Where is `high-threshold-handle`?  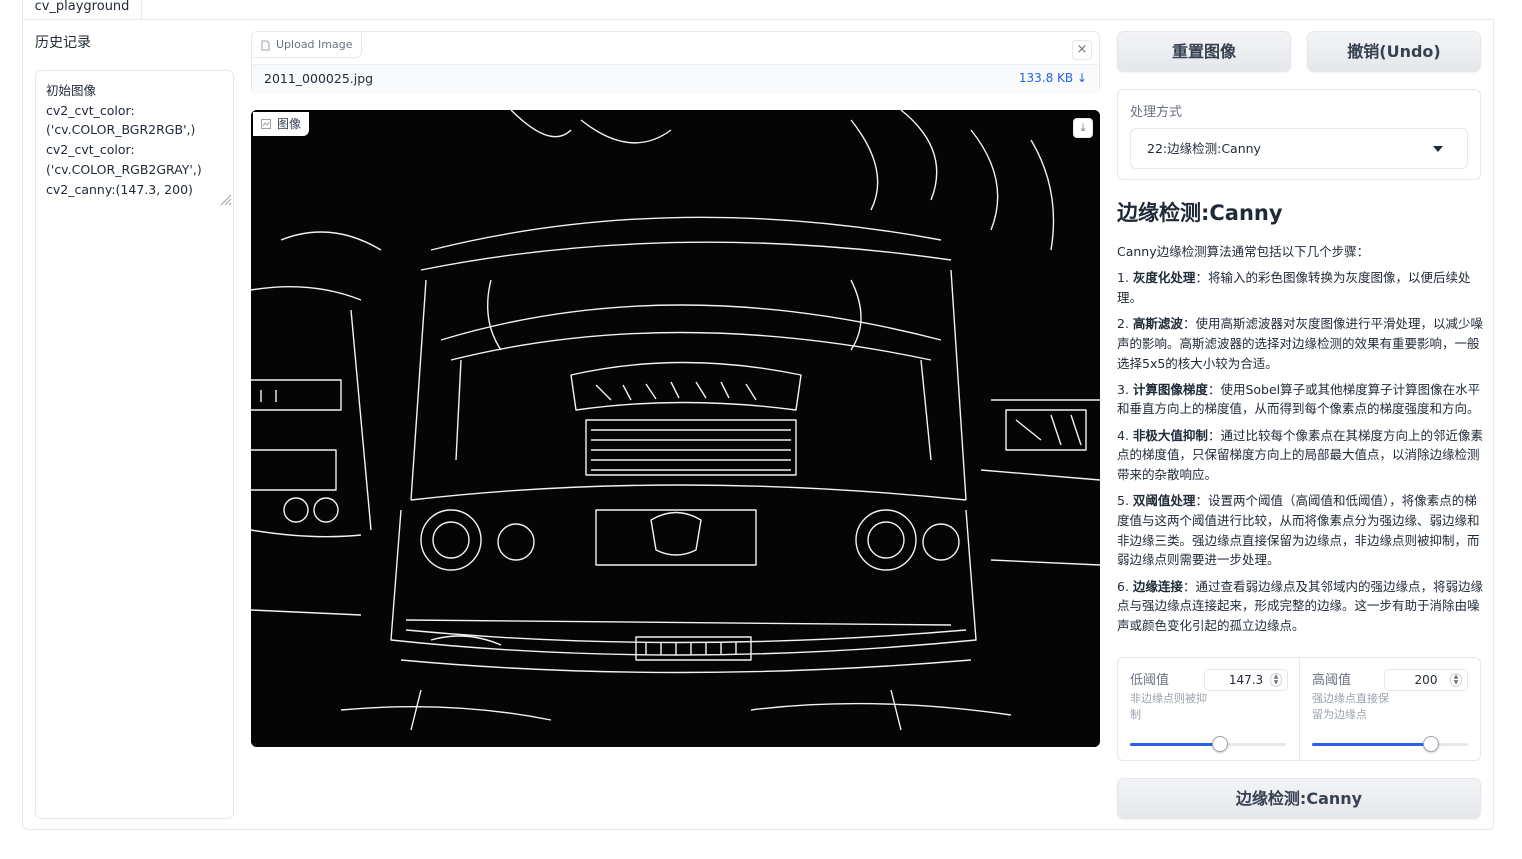
high-threshold-handle is located at coordinates (1430, 744).